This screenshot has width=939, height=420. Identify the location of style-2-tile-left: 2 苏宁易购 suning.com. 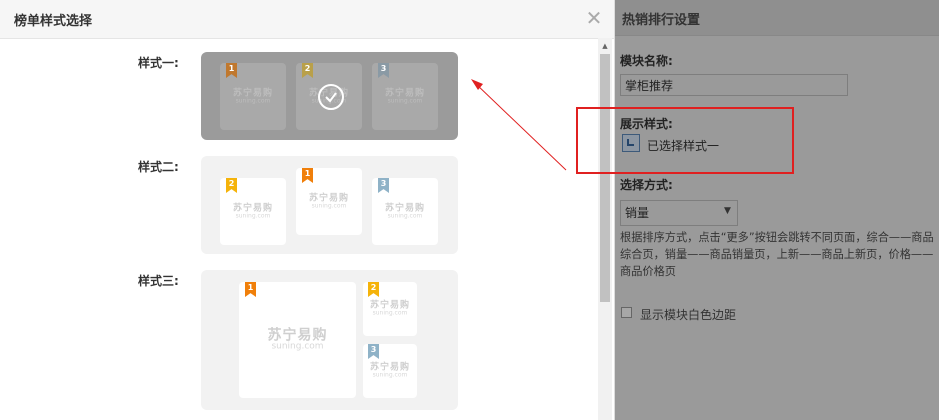
(253, 211).